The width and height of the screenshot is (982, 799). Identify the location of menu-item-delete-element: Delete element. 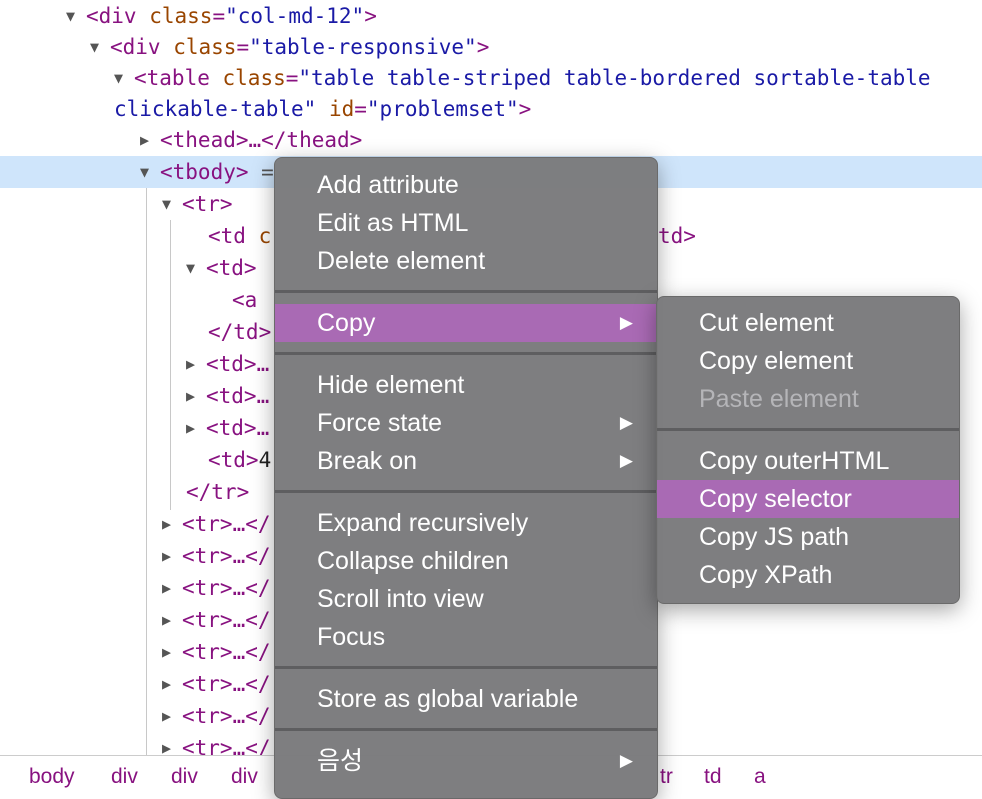
(466, 261).